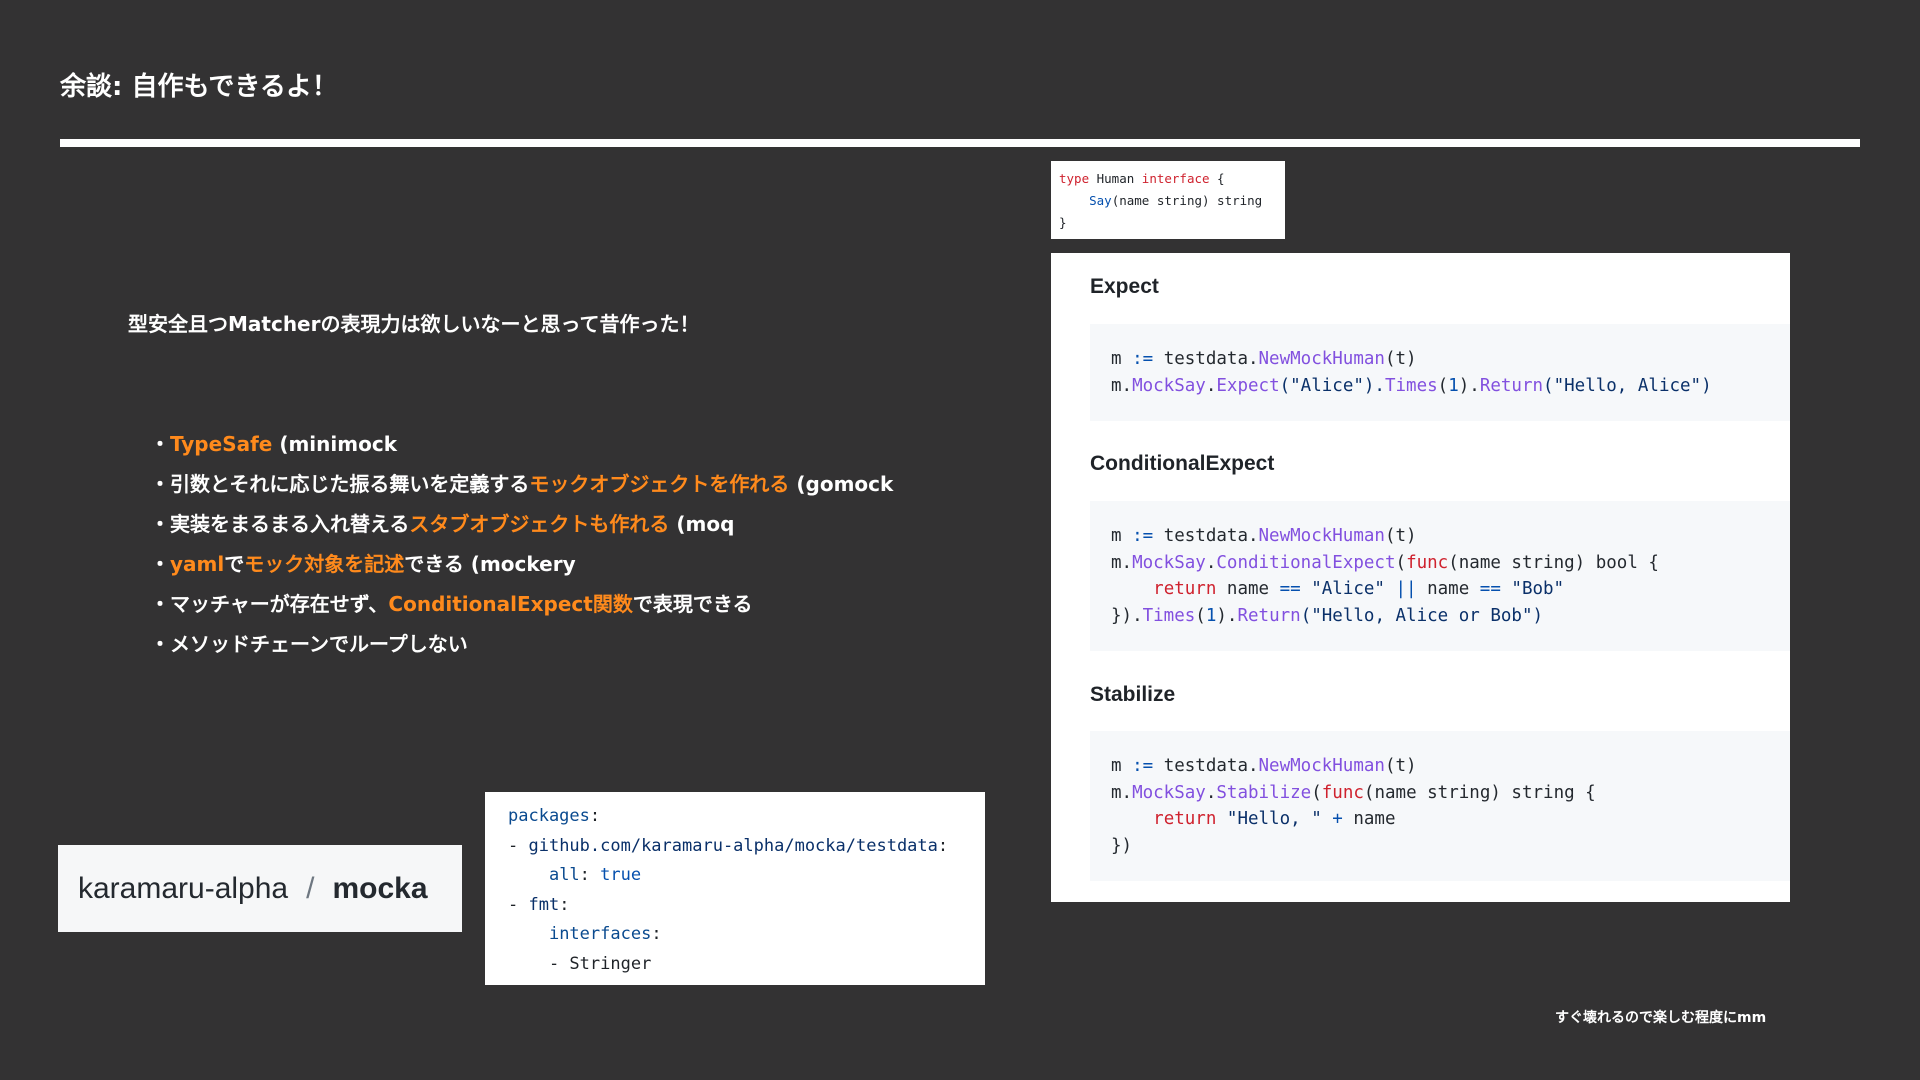 This screenshot has width=1920, height=1080. Describe the element at coordinates (521, 604) in the screenshot. I see `list-item: マッチャーが存在せず、ConditionalExpect関数で表現できる` at that location.